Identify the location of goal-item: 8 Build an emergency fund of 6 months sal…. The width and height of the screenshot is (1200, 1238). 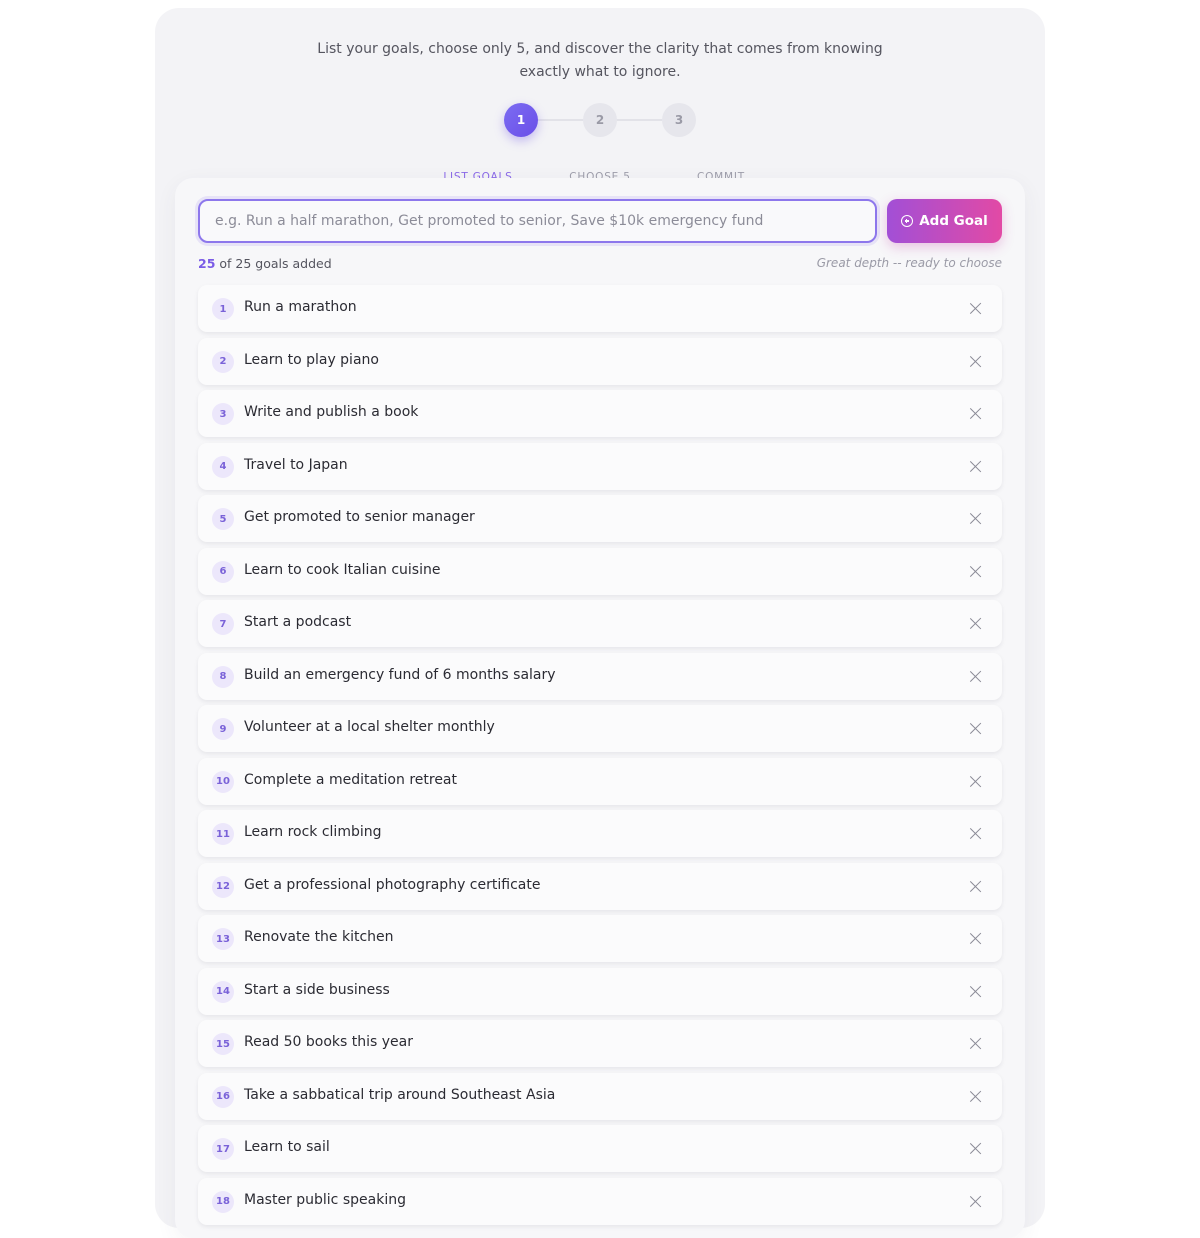
(600, 676).